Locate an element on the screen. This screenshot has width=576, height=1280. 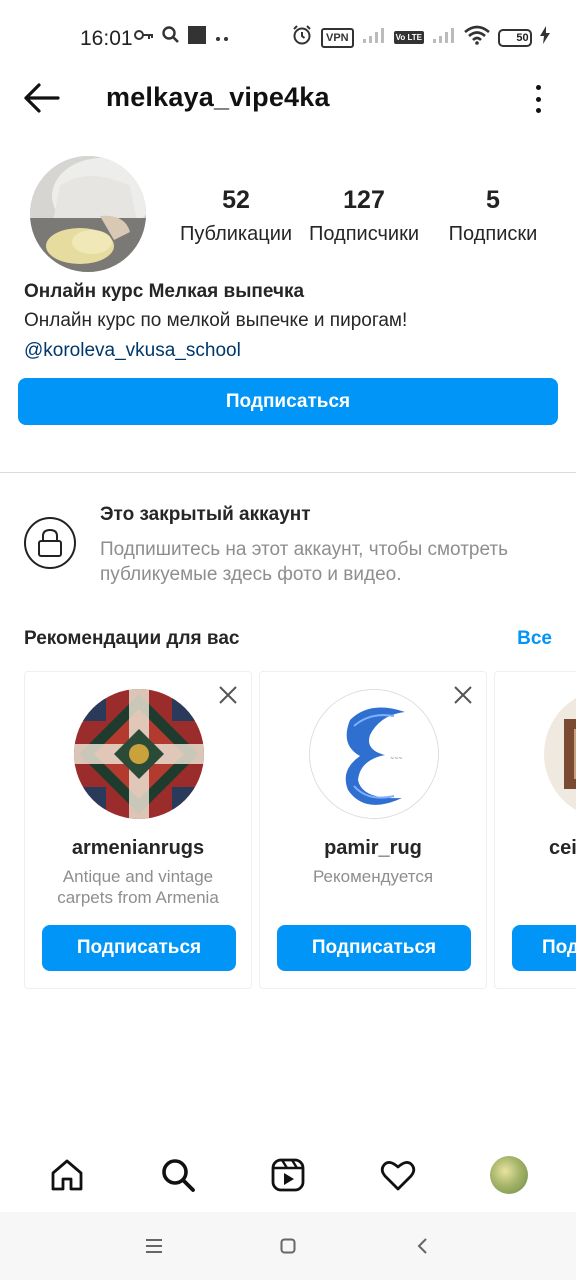
volte-badge: Vo LTE is located at coordinates (408, 37).